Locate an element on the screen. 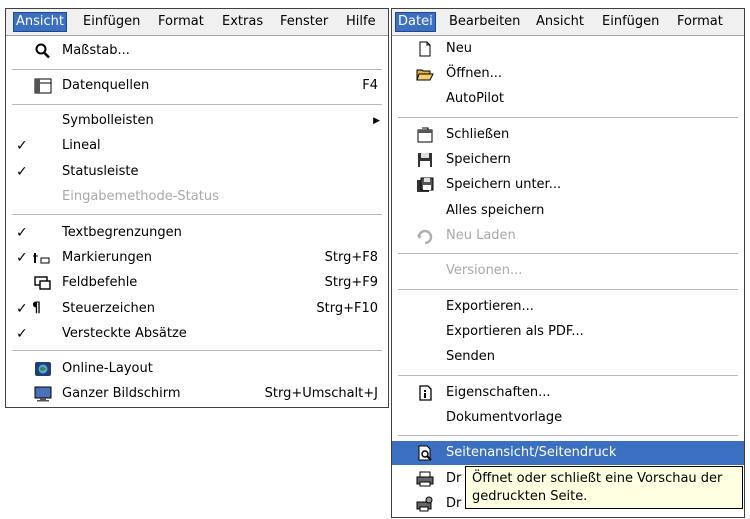 This screenshot has height=519, width=750. menu-item-shortcut: Strg+F8 is located at coordinates (351, 257).